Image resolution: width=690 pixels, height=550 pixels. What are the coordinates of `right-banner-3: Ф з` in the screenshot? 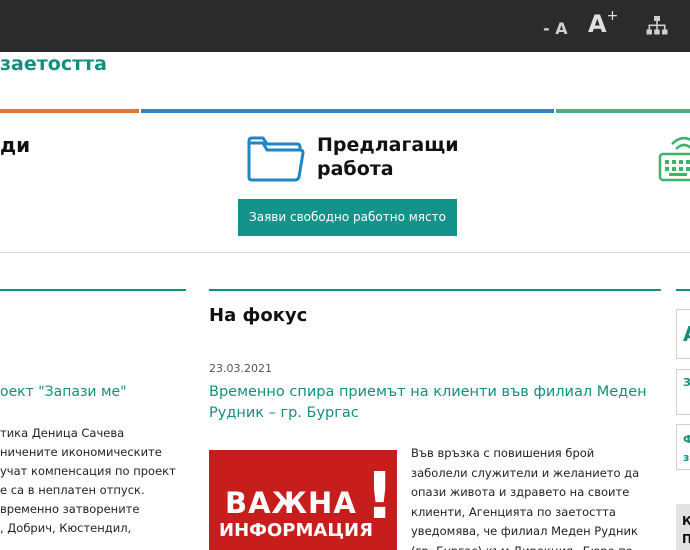 It's located at (683, 447).